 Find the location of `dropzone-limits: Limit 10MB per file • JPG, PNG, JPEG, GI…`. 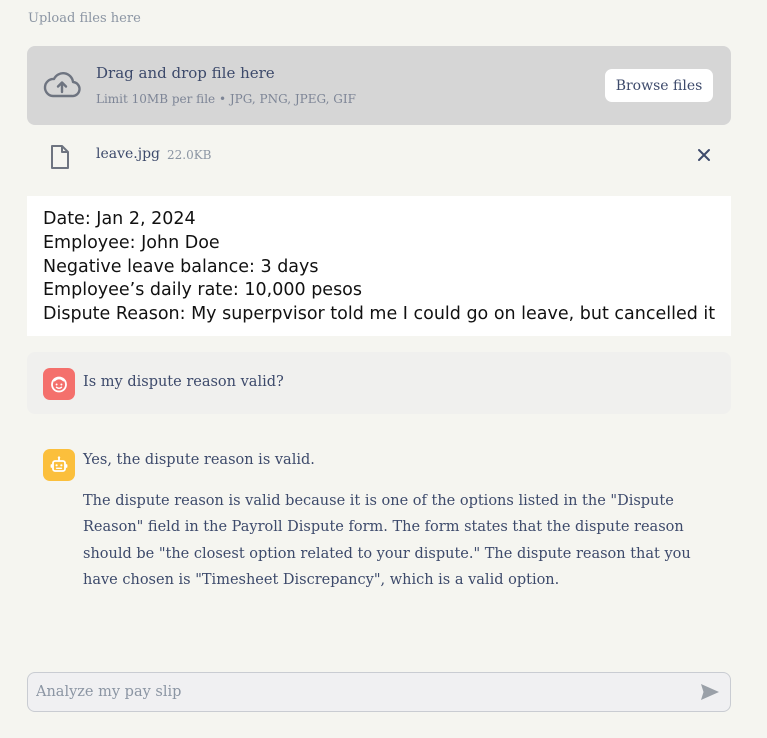

dropzone-limits: Limit 10MB per file • JPG, PNG, JPEG, GI… is located at coordinates (226, 99).